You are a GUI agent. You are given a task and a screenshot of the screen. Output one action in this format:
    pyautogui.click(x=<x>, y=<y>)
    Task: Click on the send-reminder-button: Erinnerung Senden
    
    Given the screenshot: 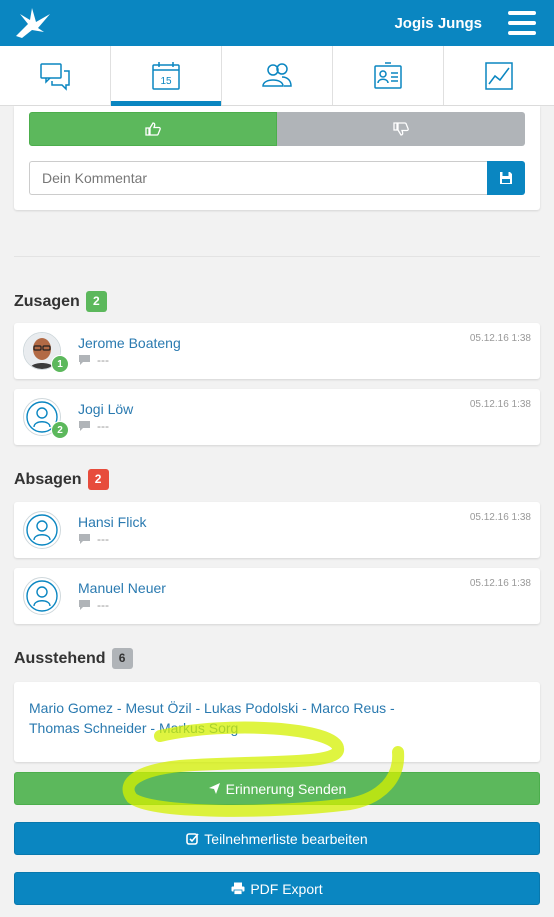 What is the action you would take?
    pyautogui.click(x=277, y=788)
    